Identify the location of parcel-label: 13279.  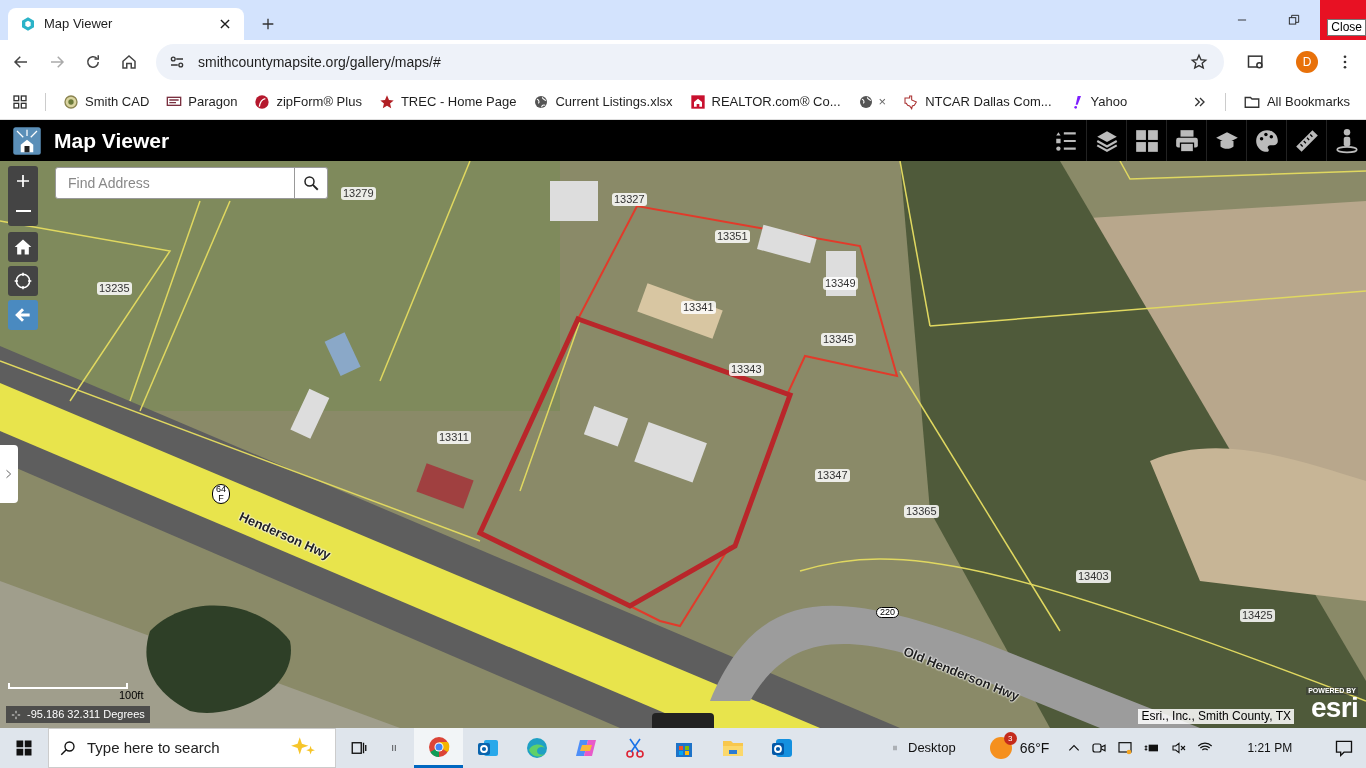
(358, 193).